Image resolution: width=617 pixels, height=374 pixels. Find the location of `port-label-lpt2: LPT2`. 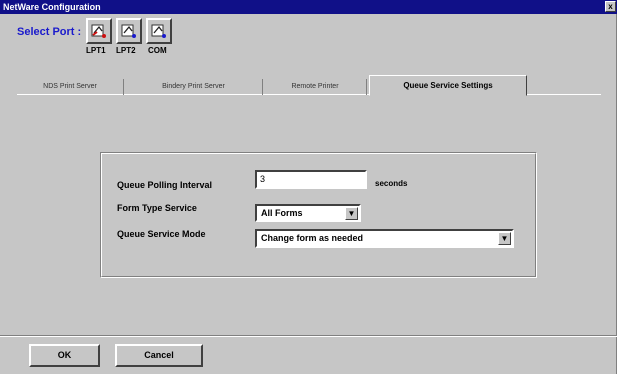

port-label-lpt2: LPT2 is located at coordinates (126, 50).